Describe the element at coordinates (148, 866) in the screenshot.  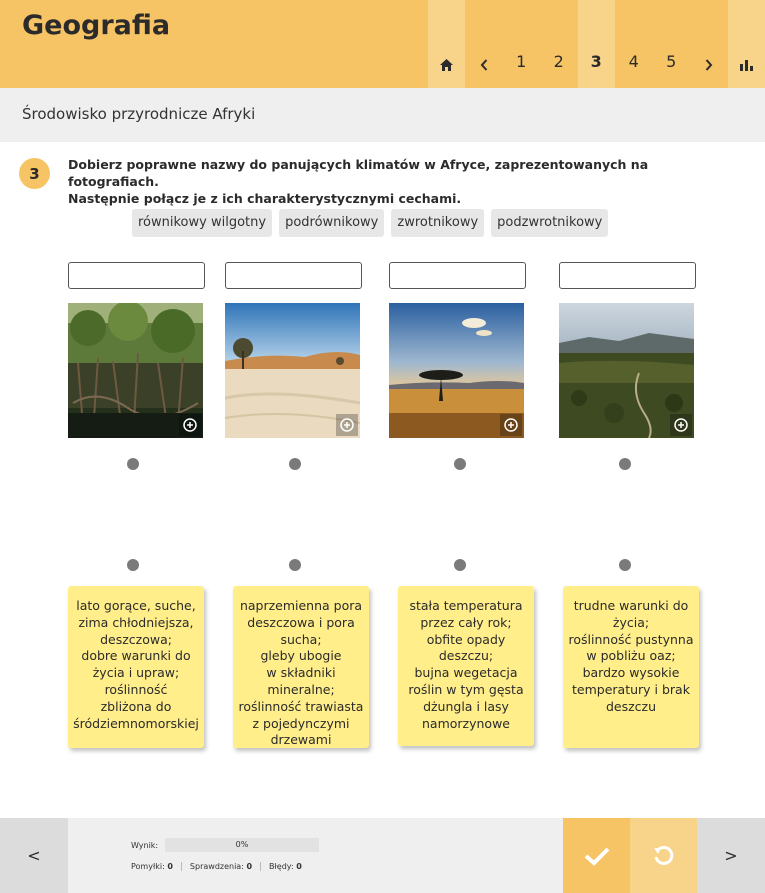
I see `stat-mistakes-label: Pomyłki:` at that location.